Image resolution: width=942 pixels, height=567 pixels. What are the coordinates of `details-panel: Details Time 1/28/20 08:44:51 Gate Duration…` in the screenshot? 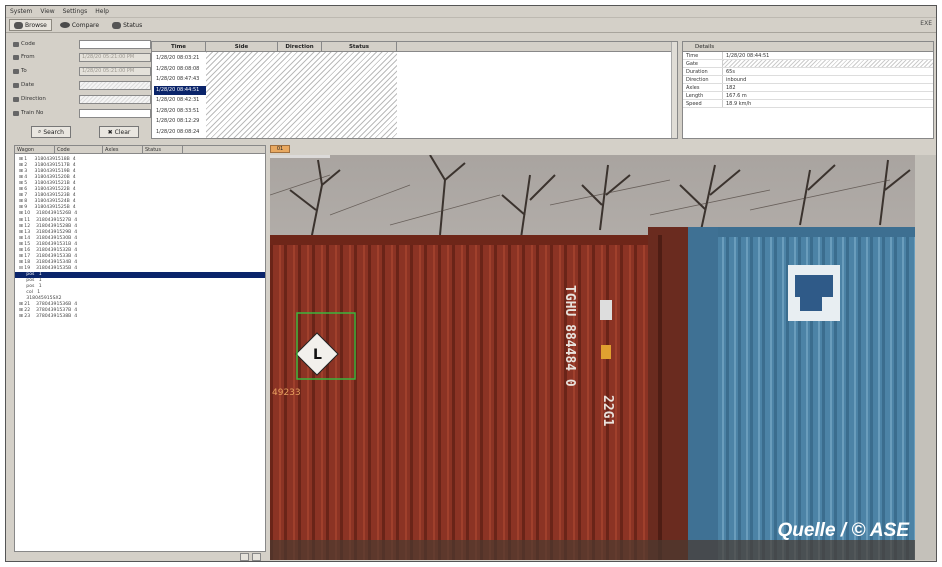 It's located at (808, 90).